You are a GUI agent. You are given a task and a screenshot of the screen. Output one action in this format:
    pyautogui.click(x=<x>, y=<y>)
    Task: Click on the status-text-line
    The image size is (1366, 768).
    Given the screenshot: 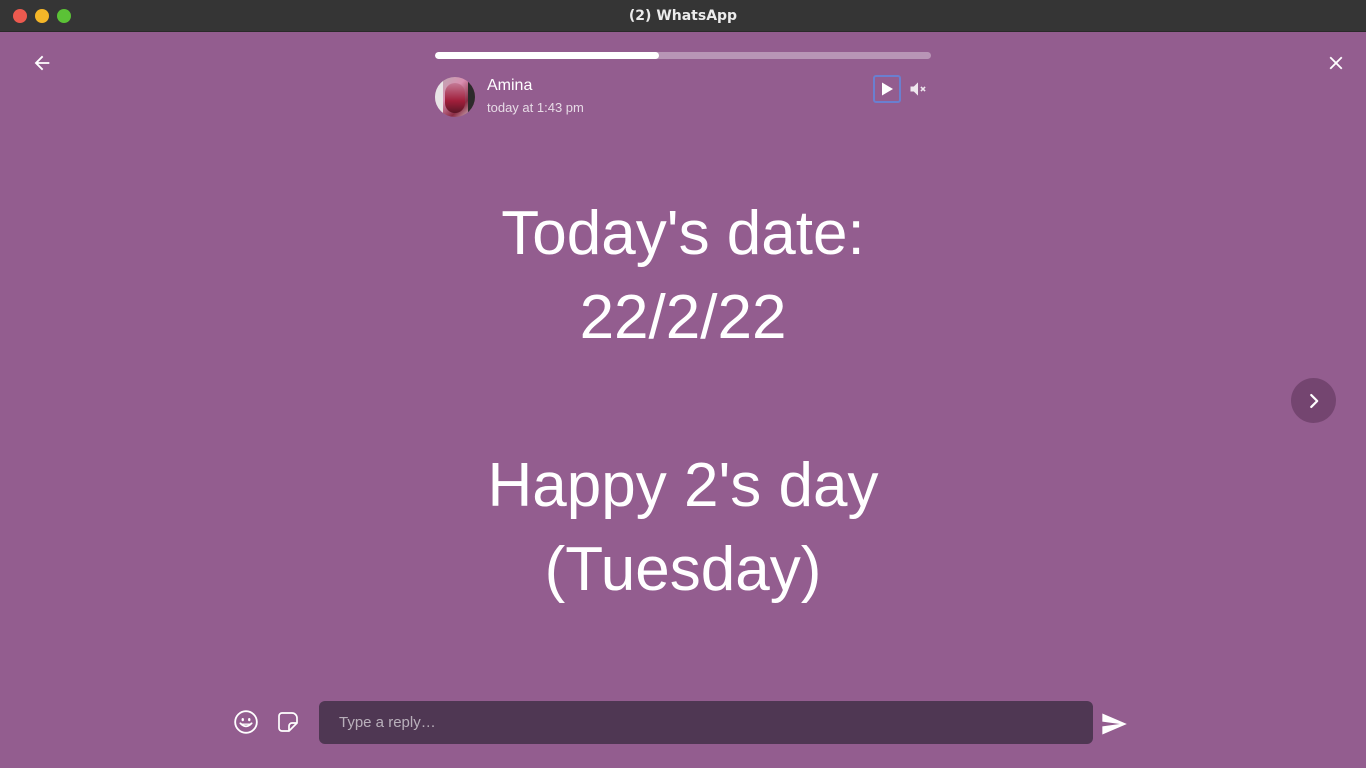 What is the action you would take?
    pyautogui.click(x=683, y=402)
    